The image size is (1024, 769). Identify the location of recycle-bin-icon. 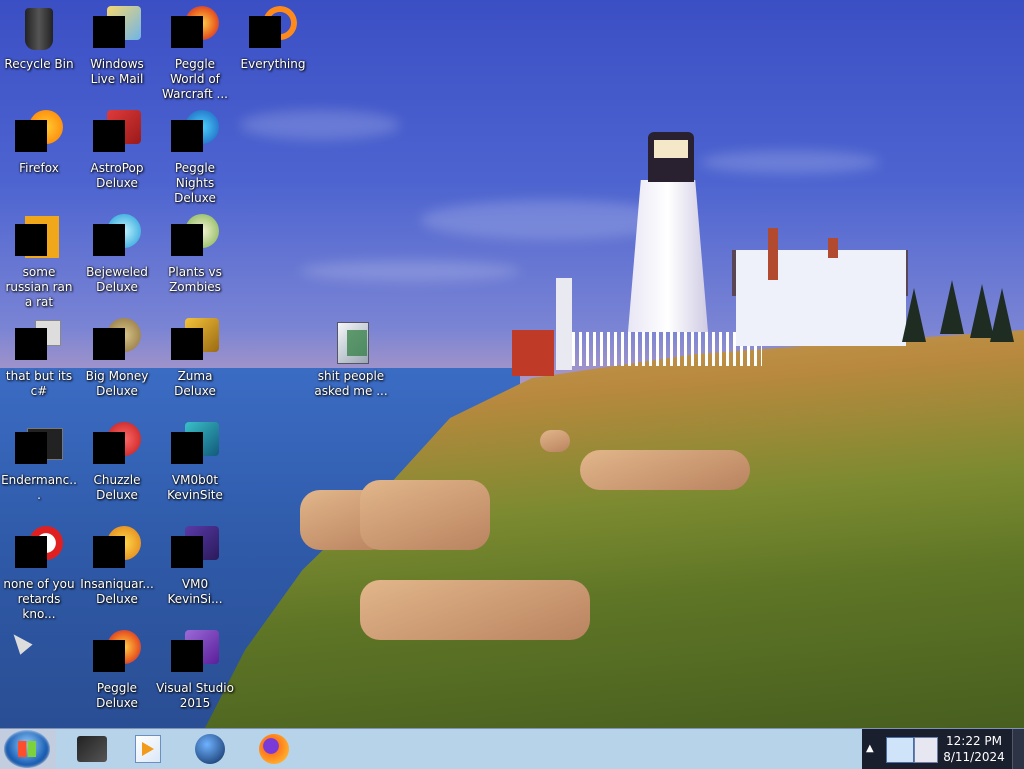
(39, 30).